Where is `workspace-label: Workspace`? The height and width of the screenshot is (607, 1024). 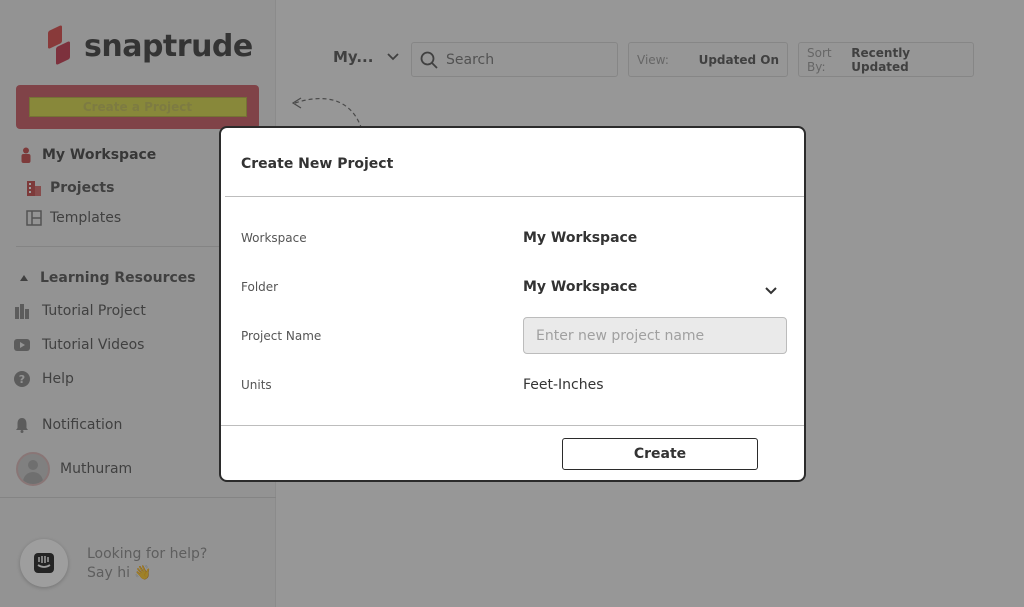 workspace-label: Workspace is located at coordinates (274, 238).